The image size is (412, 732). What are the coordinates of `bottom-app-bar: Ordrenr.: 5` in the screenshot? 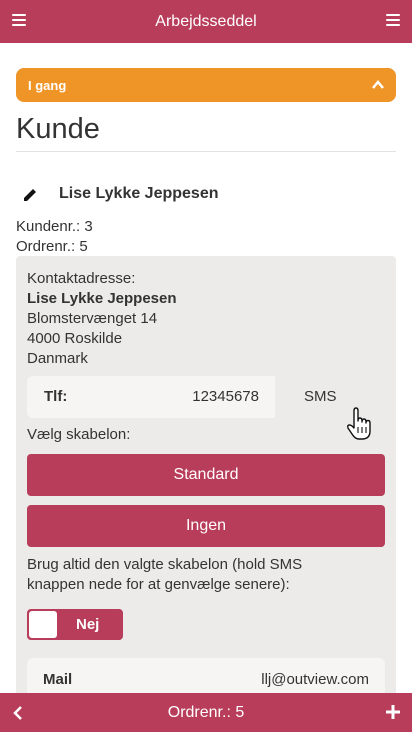 It's located at (206, 712).